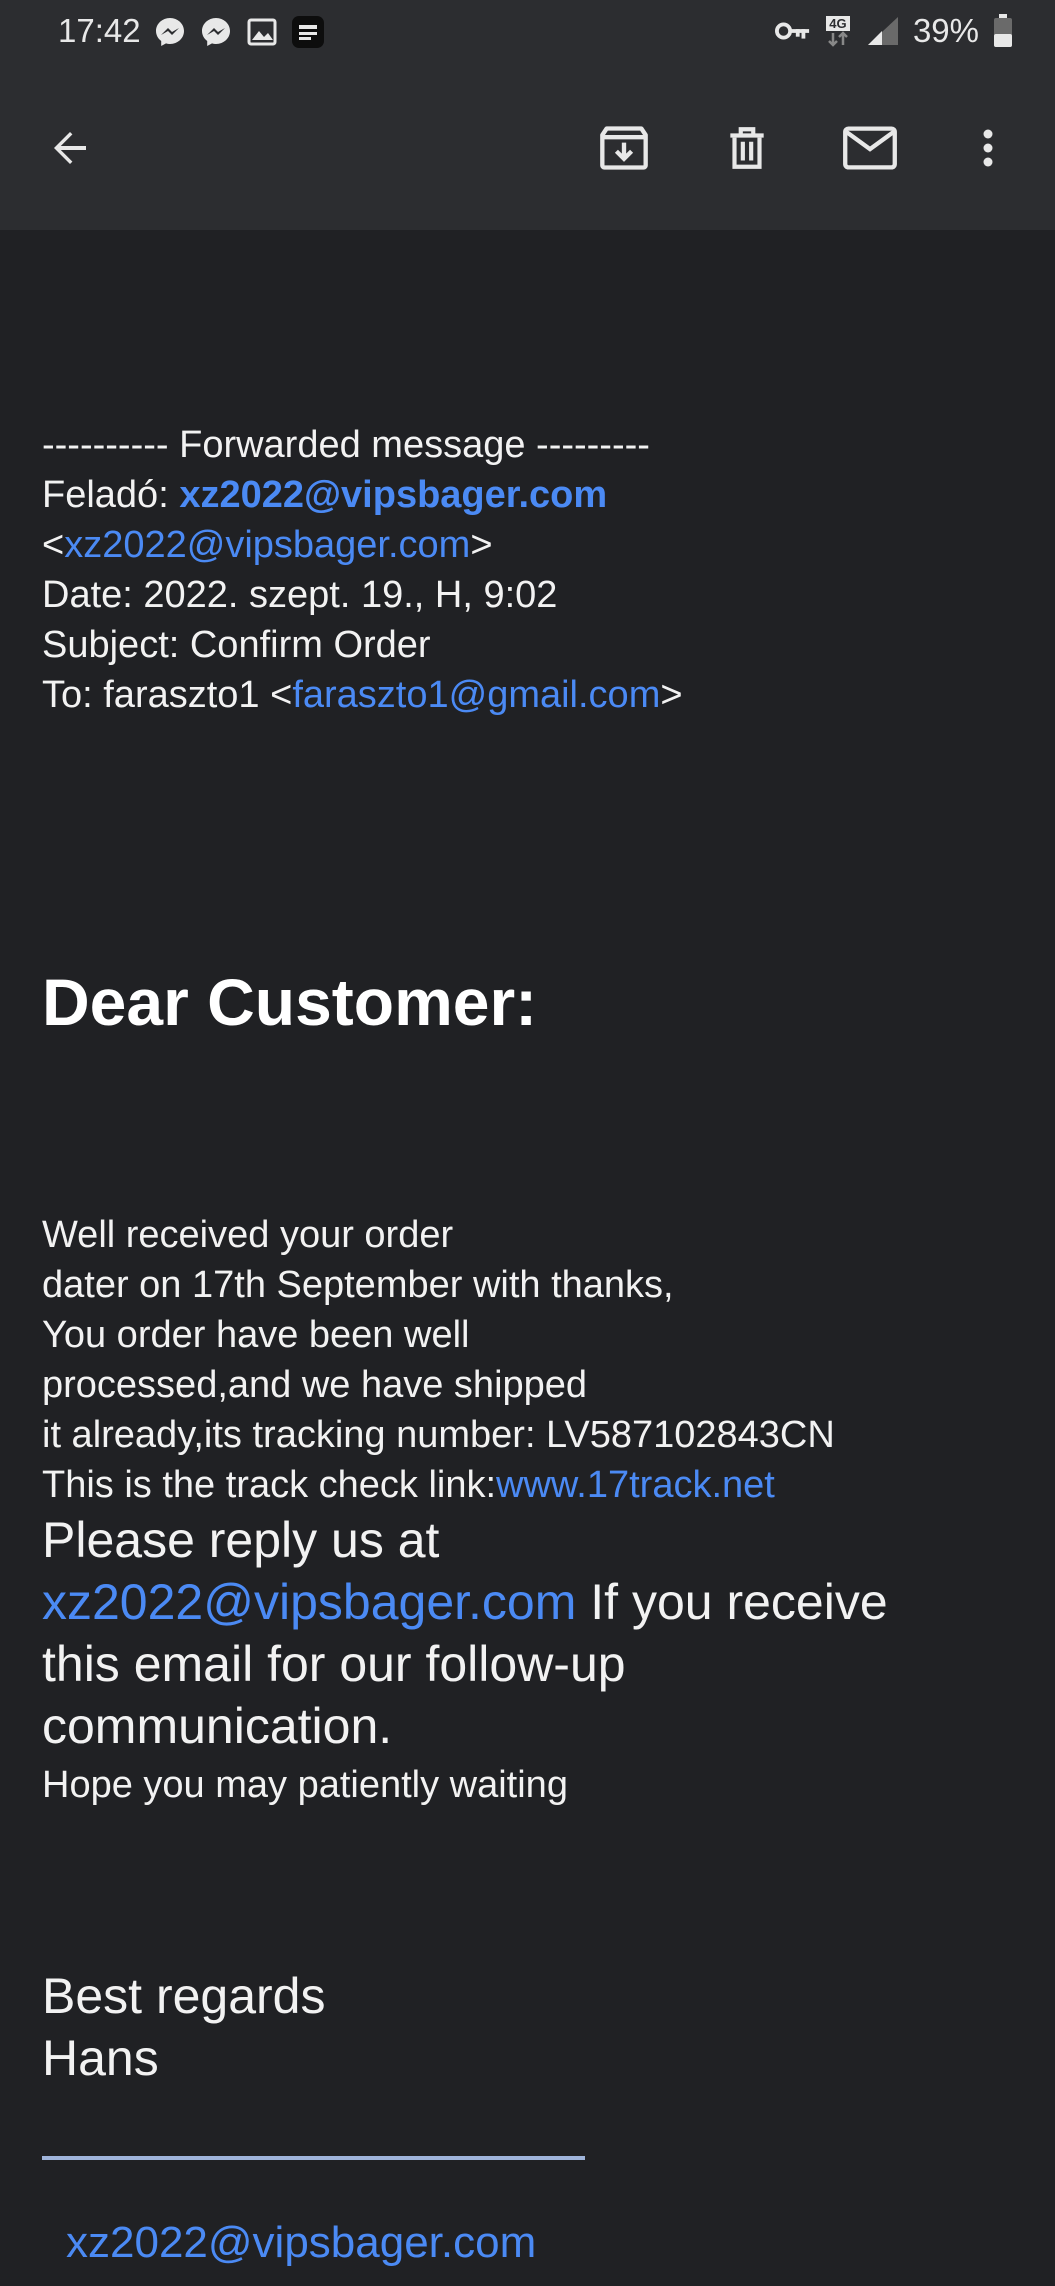 The image size is (1055, 2286). I want to click on reply-email-link: xz2022@vipsbager.com, so click(309, 1602).